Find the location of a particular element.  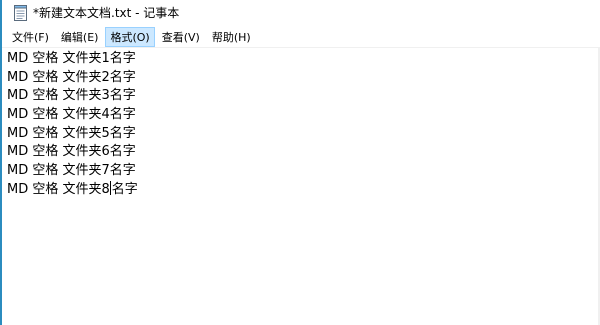

menu-bar: 文件(F) 编辑(E) 格式(O) 查看(V) 帮助(H) is located at coordinates (301, 37).